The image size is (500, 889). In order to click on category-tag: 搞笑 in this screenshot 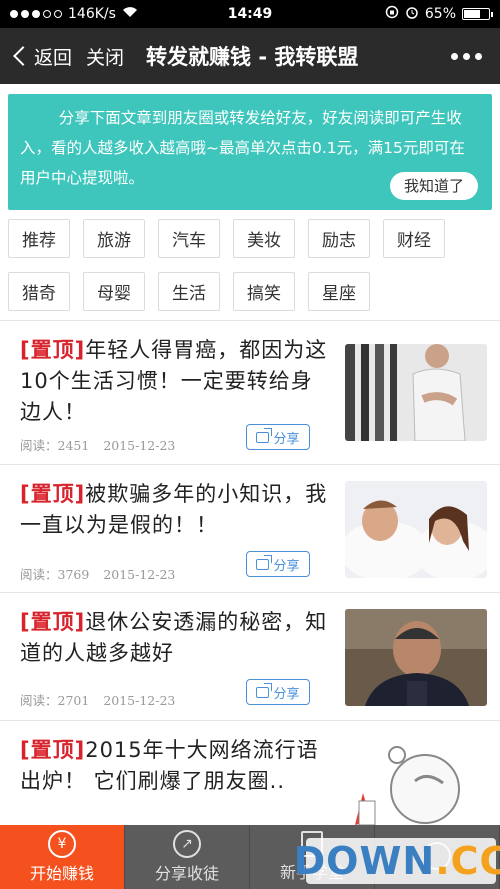, I will do `click(264, 291)`.